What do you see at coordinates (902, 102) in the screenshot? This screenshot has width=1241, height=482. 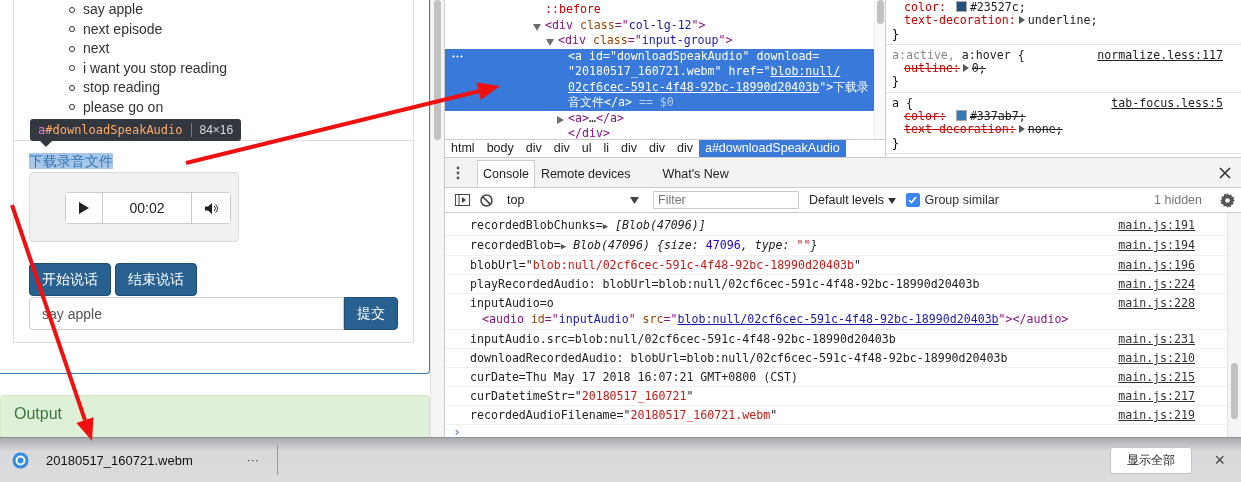 I see `css-selector: a {` at bounding box center [902, 102].